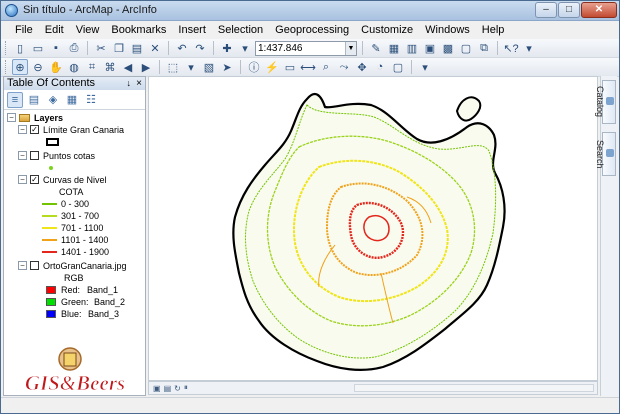 The height and width of the screenshot is (414, 620). What do you see at coordinates (306, 48) in the screenshot?
I see `map-scale-combobox: 1:437.846 ▼` at bounding box center [306, 48].